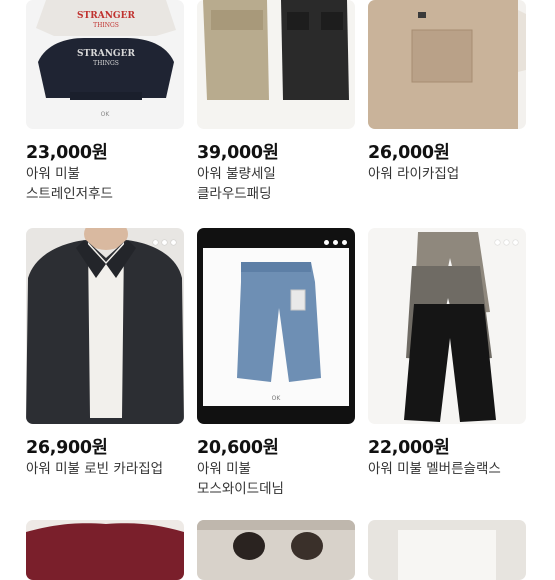 This screenshot has height=580, width=555. I want to click on product-image: OK, so click(276, 326).